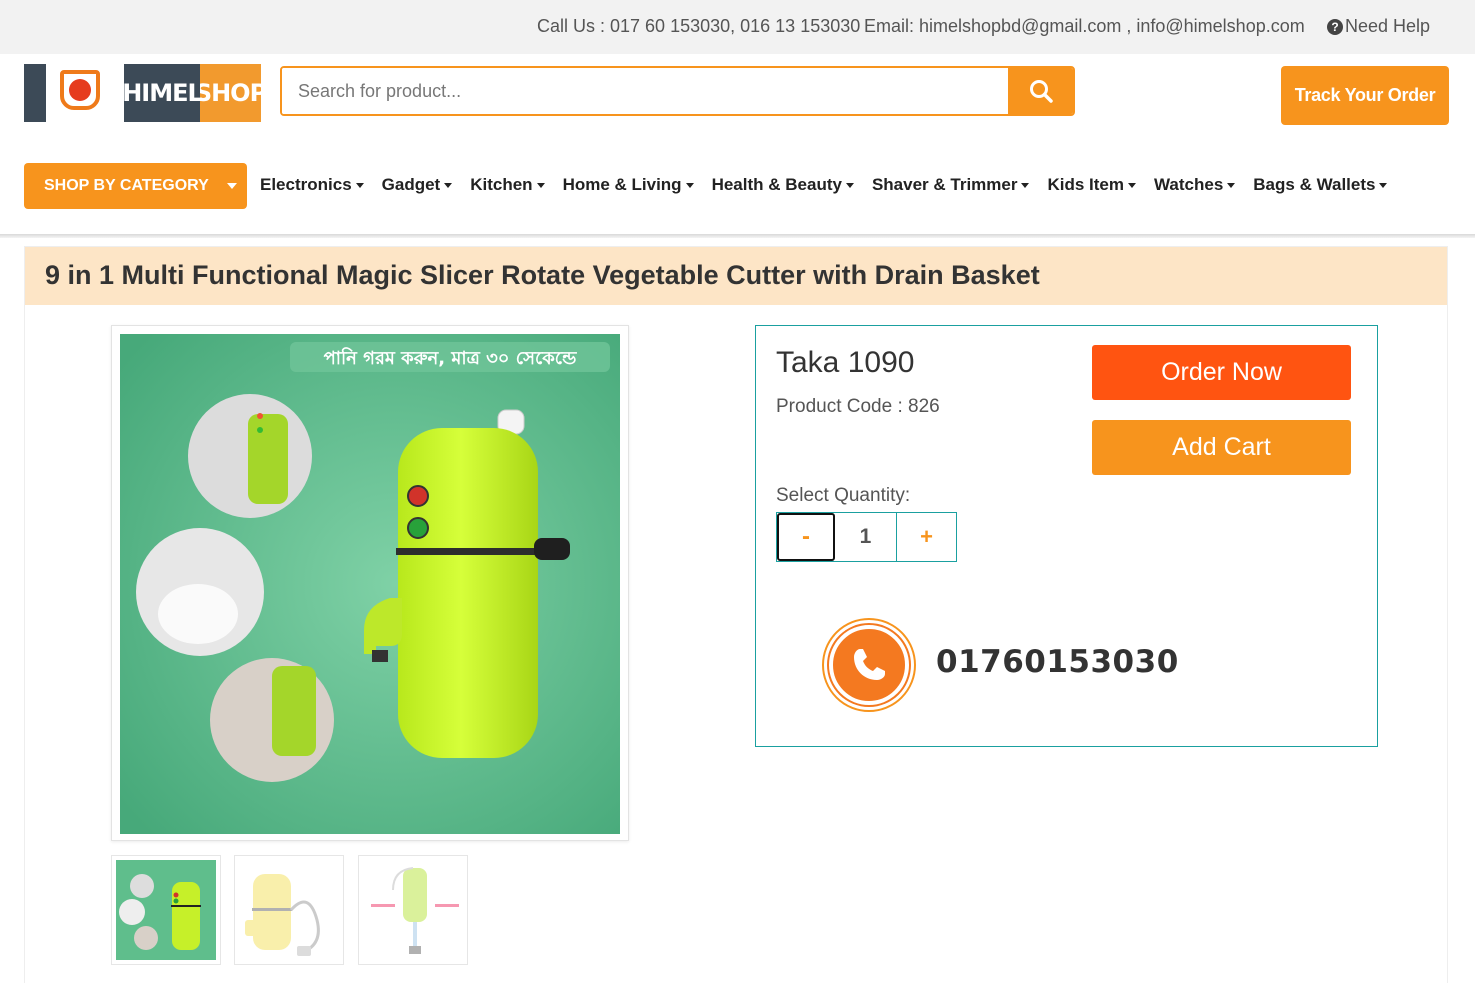 The height and width of the screenshot is (983, 1475). Describe the element at coordinates (1221, 447) in the screenshot. I see `add-cart-button: Add Cart` at that location.